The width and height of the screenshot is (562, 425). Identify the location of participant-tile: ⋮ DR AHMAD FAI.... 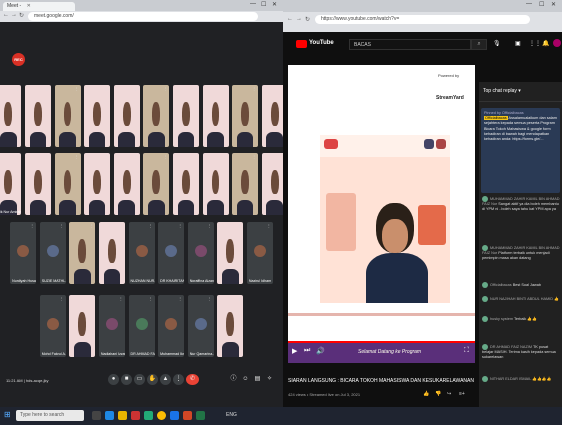
(141, 326).